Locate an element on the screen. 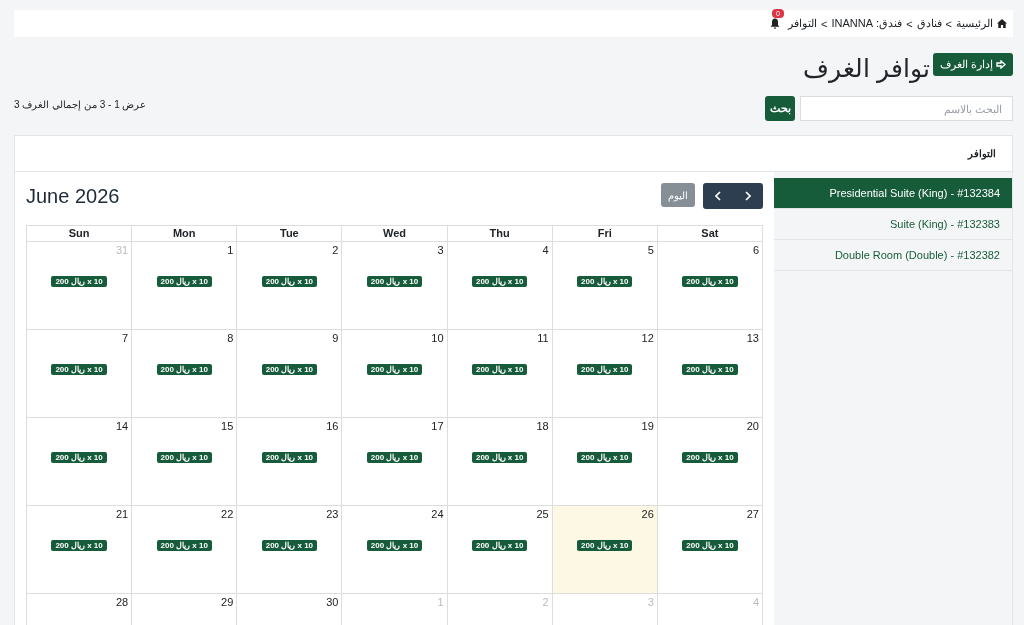 This screenshot has height=625, width=1024. manage-rooms-button: إدارة الغرف is located at coordinates (972, 64).